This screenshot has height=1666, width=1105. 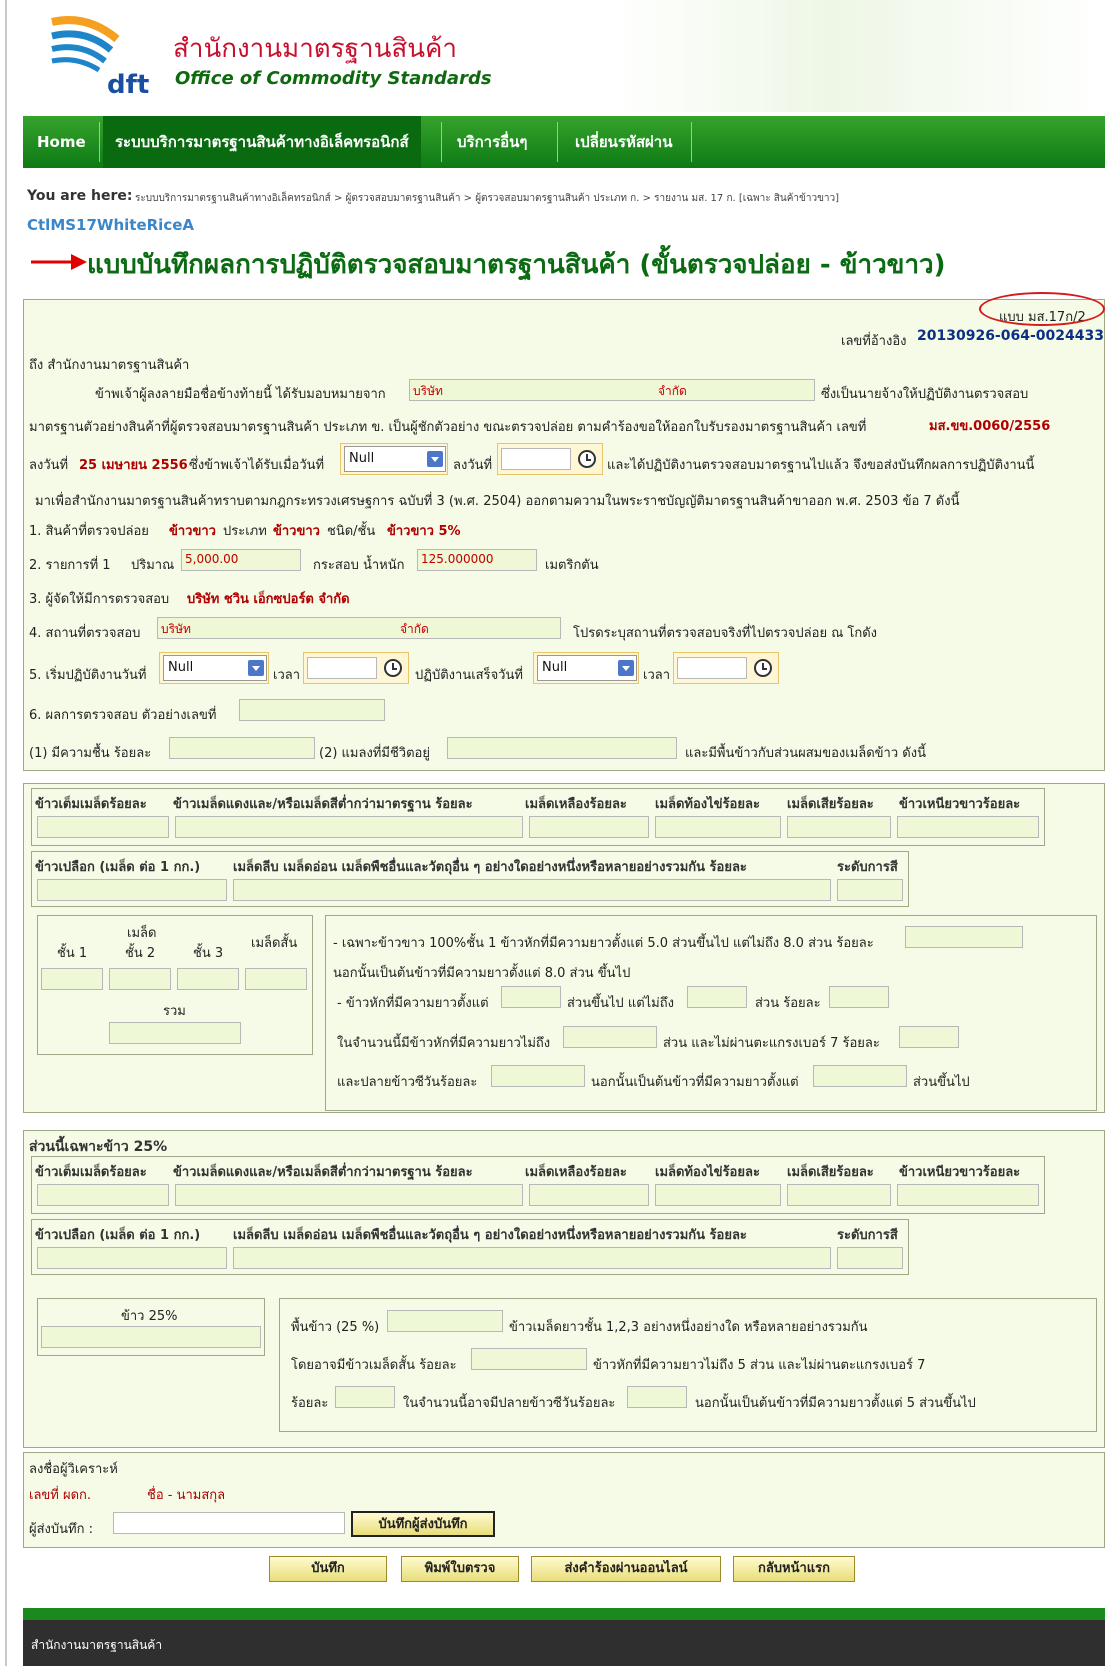 What do you see at coordinates (61, 142) in the screenshot?
I see `nav-home: Home` at bounding box center [61, 142].